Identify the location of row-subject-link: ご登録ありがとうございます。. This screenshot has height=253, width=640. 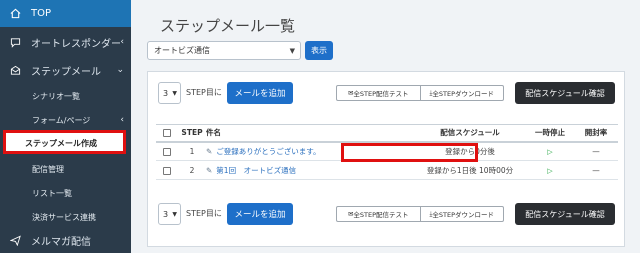
(268, 151).